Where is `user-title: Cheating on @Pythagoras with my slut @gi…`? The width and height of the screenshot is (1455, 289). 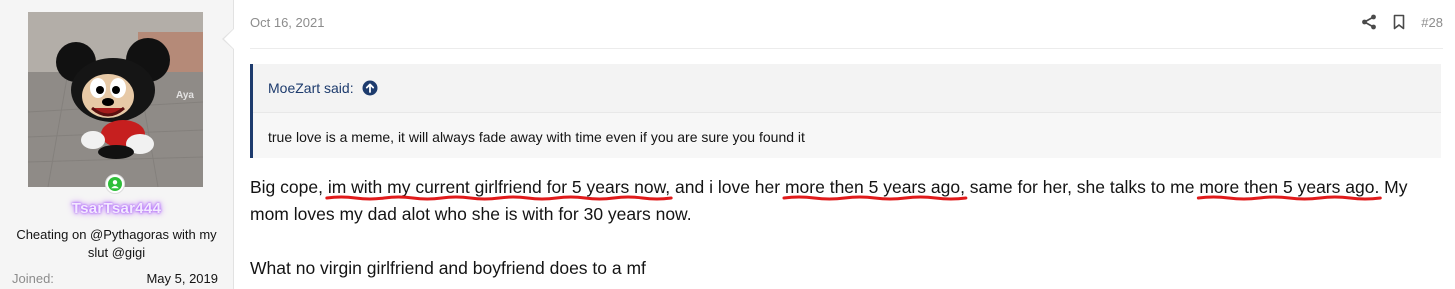
user-title: Cheating on @Pythagoras with my slut @gi… is located at coordinates (116, 243).